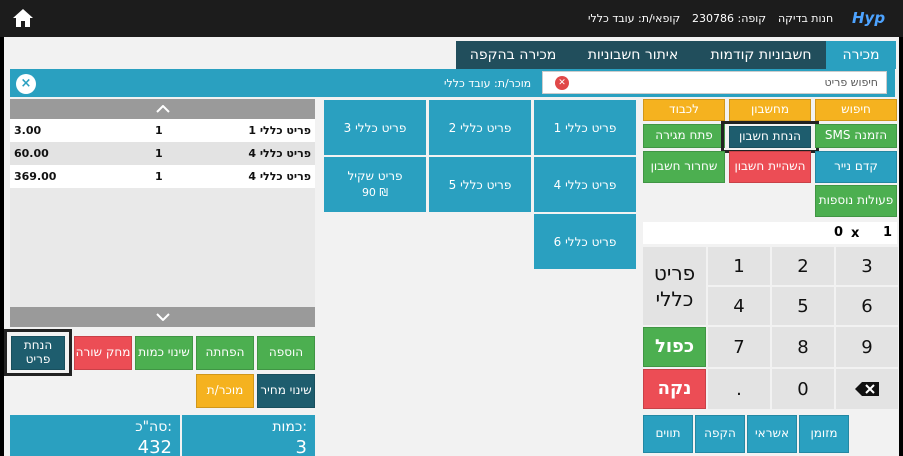  What do you see at coordinates (720, 434) in the screenshot?
I see `credit-account-button: הקפה` at bounding box center [720, 434].